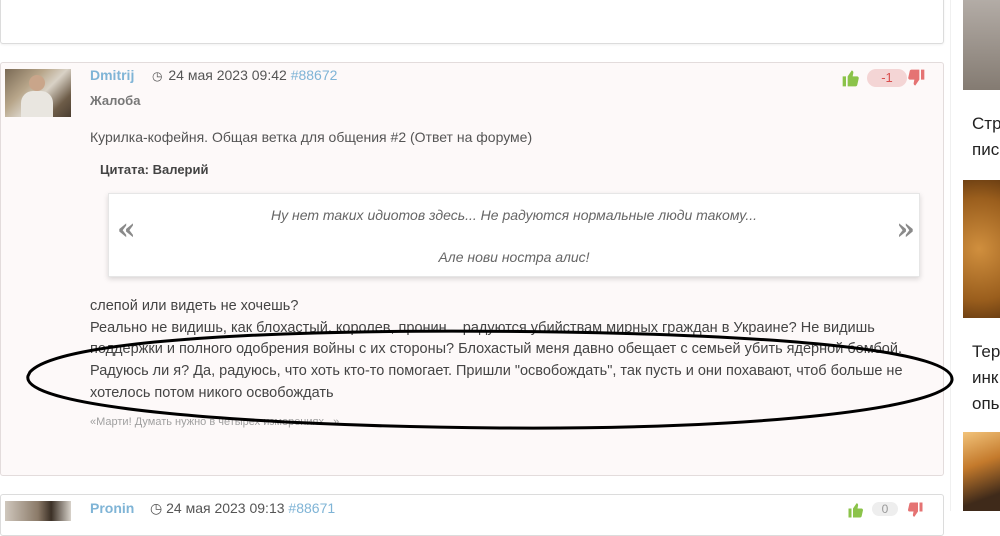  I want to click on sidebar-link-text: пис, so click(986, 149).